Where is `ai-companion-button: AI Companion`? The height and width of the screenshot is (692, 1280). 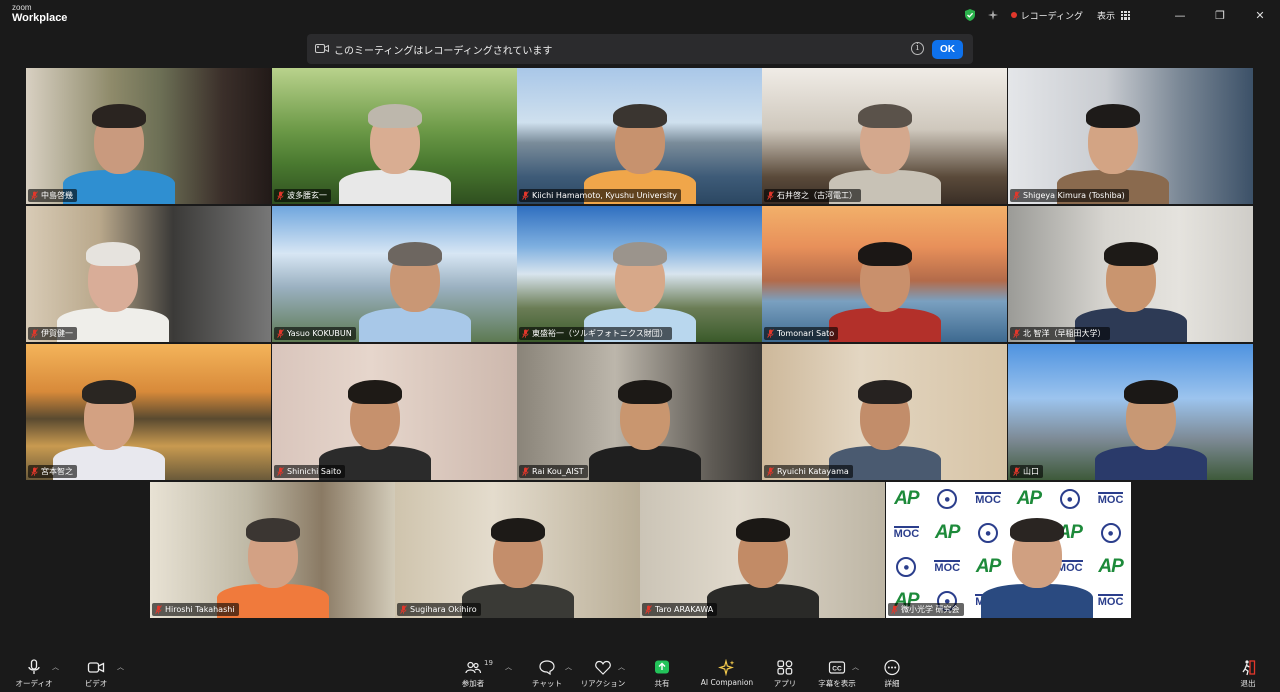 ai-companion-button: AI Companion is located at coordinates (727, 672).